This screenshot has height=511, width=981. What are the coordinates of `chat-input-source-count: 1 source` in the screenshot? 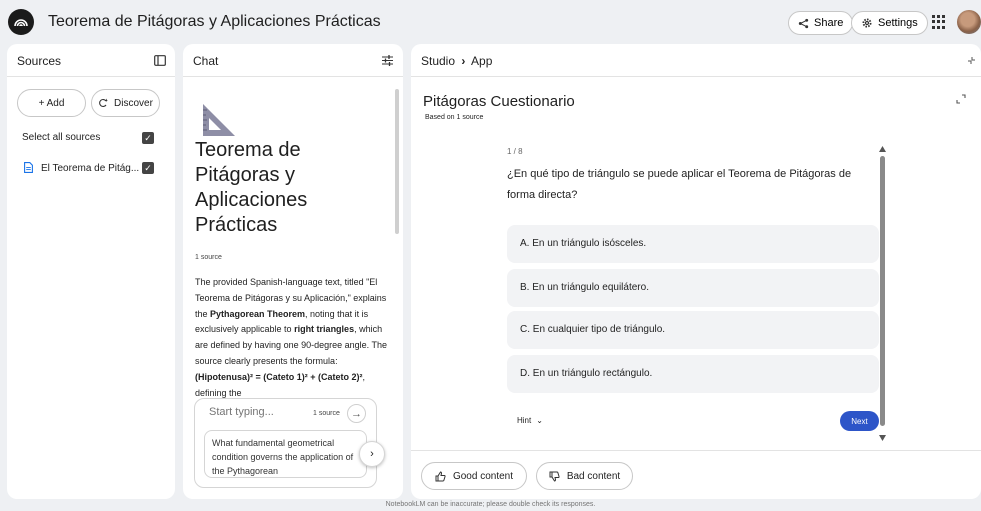 It's located at (326, 413).